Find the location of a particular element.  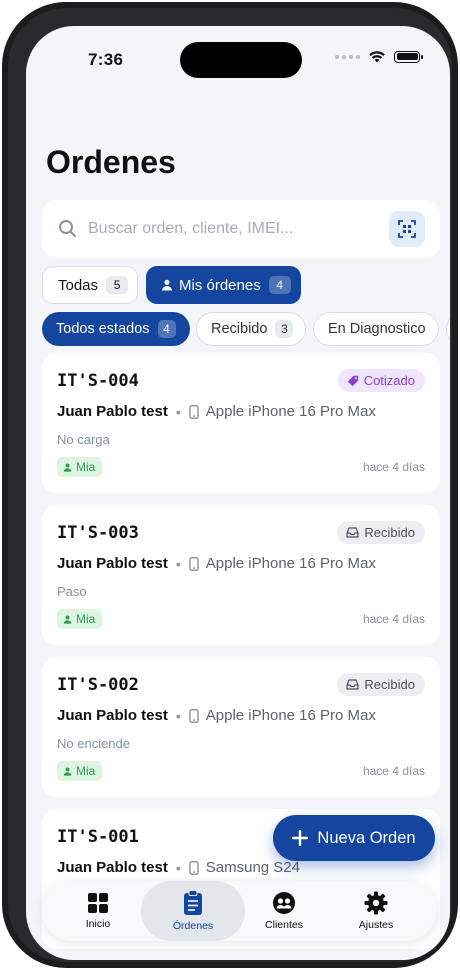

tab-ordenes: Órdenes is located at coordinates (193, 911).